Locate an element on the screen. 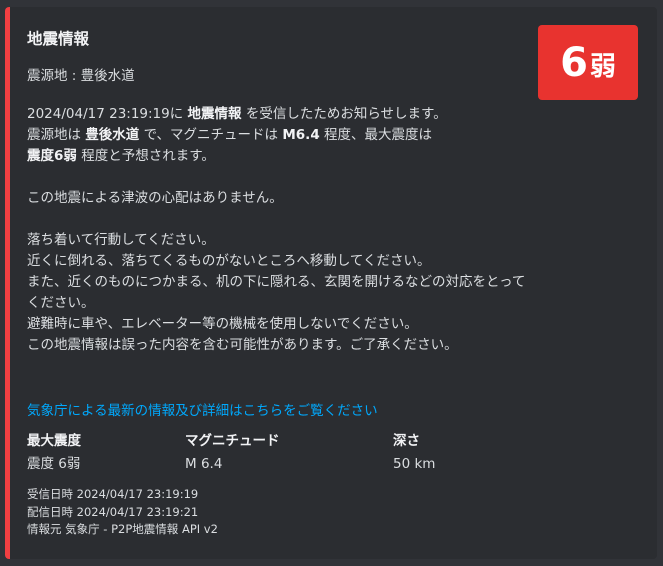 The height and width of the screenshot is (566, 663). field-magnitude: マグニチュード M 6.4 is located at coordinates (232, 452).